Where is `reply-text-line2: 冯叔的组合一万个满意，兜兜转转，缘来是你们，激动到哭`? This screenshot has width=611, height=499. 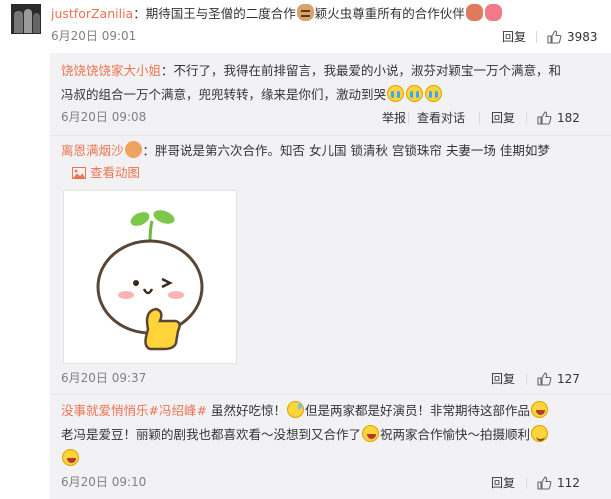
reply-text-line2: 冯叔的组合一万个满意，兜兜转转，缘来是你们，激动到哭 is located at coordinates (252, 94).